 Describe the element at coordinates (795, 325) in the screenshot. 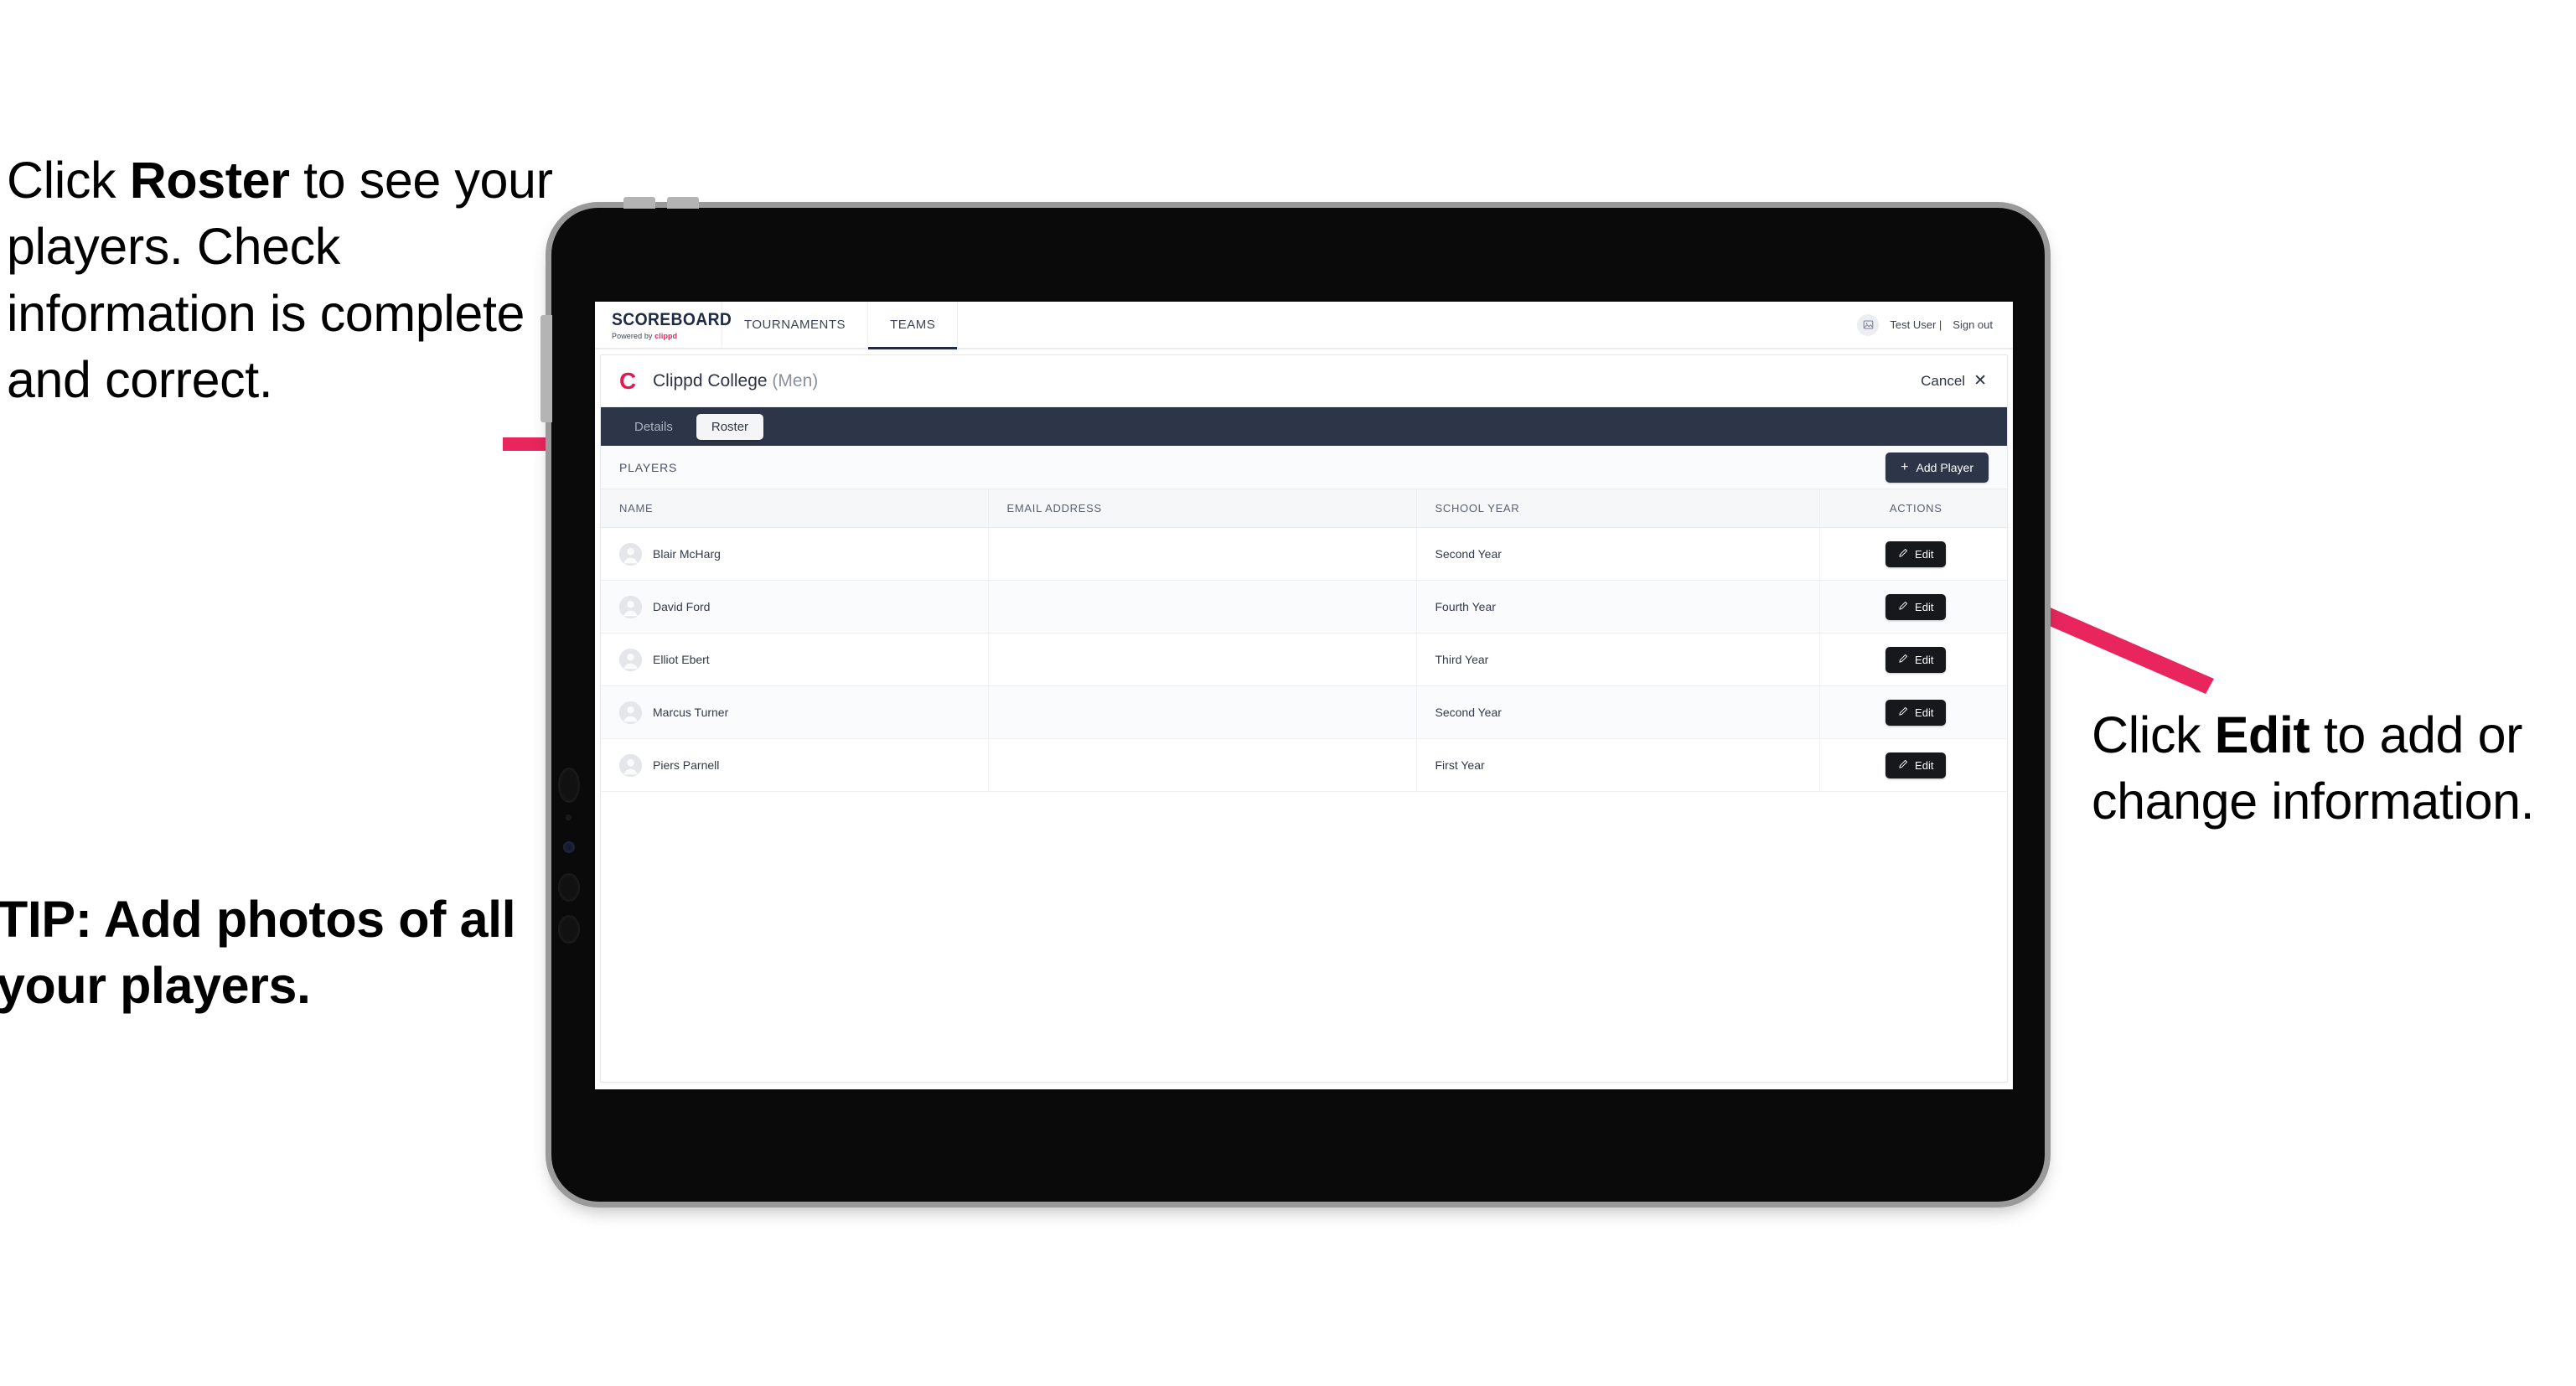

I see `nav-tab-tournaments: TOURNAMENTS` at that location.